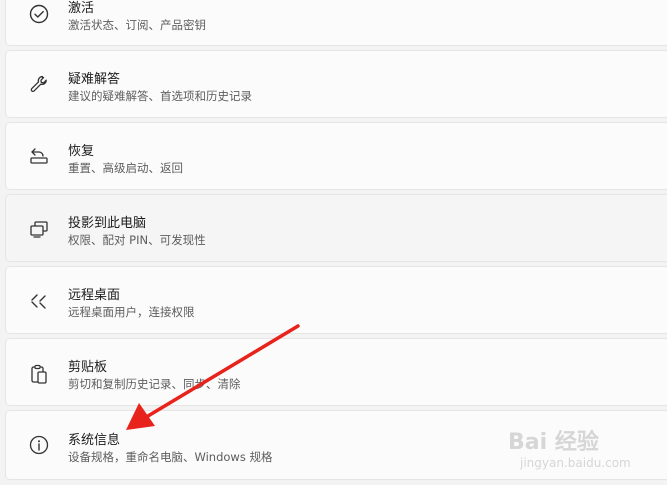  I want to click on info-icon, so click(39, 445).